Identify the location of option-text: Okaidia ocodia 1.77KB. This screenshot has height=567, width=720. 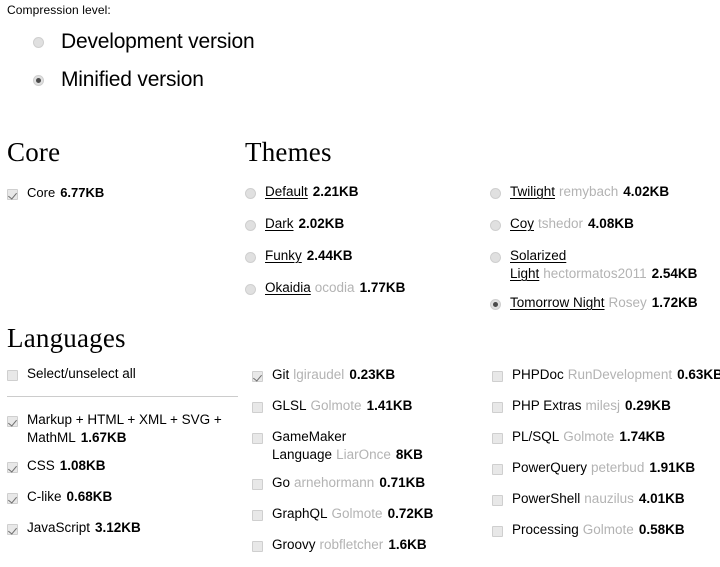
(335, 288).